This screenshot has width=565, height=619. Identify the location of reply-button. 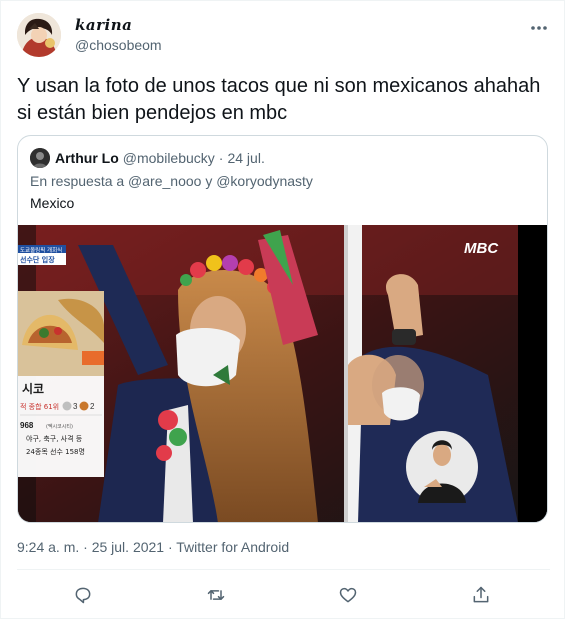
(83, 595).